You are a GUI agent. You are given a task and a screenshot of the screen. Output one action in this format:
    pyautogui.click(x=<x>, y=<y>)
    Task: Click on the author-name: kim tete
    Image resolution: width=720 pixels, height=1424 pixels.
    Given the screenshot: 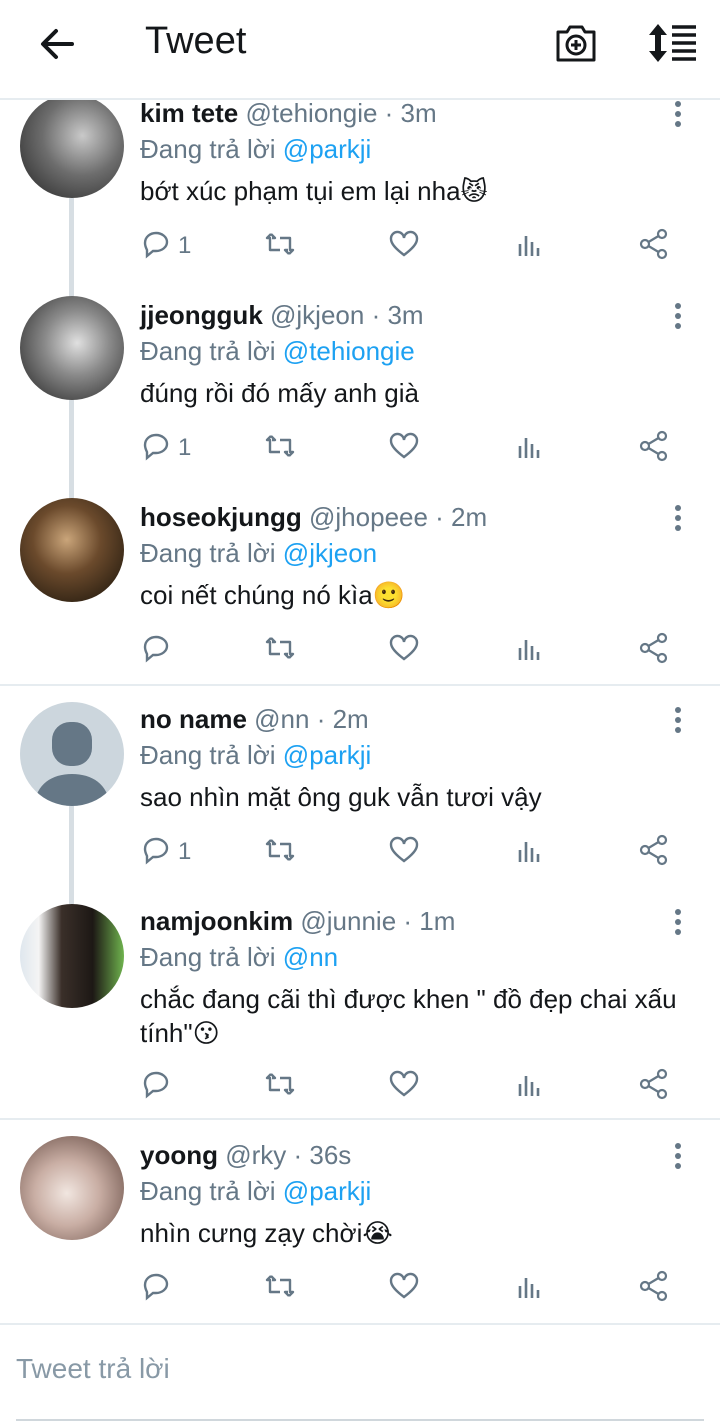 What is the action you would take?
    pyautogui.click(x=189, y=113)
    